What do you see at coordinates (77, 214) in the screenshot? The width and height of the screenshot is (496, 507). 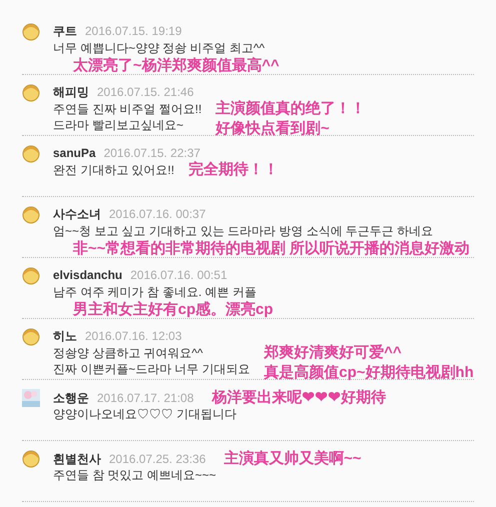 I see `user-name: 사수소녀` at bounding box center [77, 214].